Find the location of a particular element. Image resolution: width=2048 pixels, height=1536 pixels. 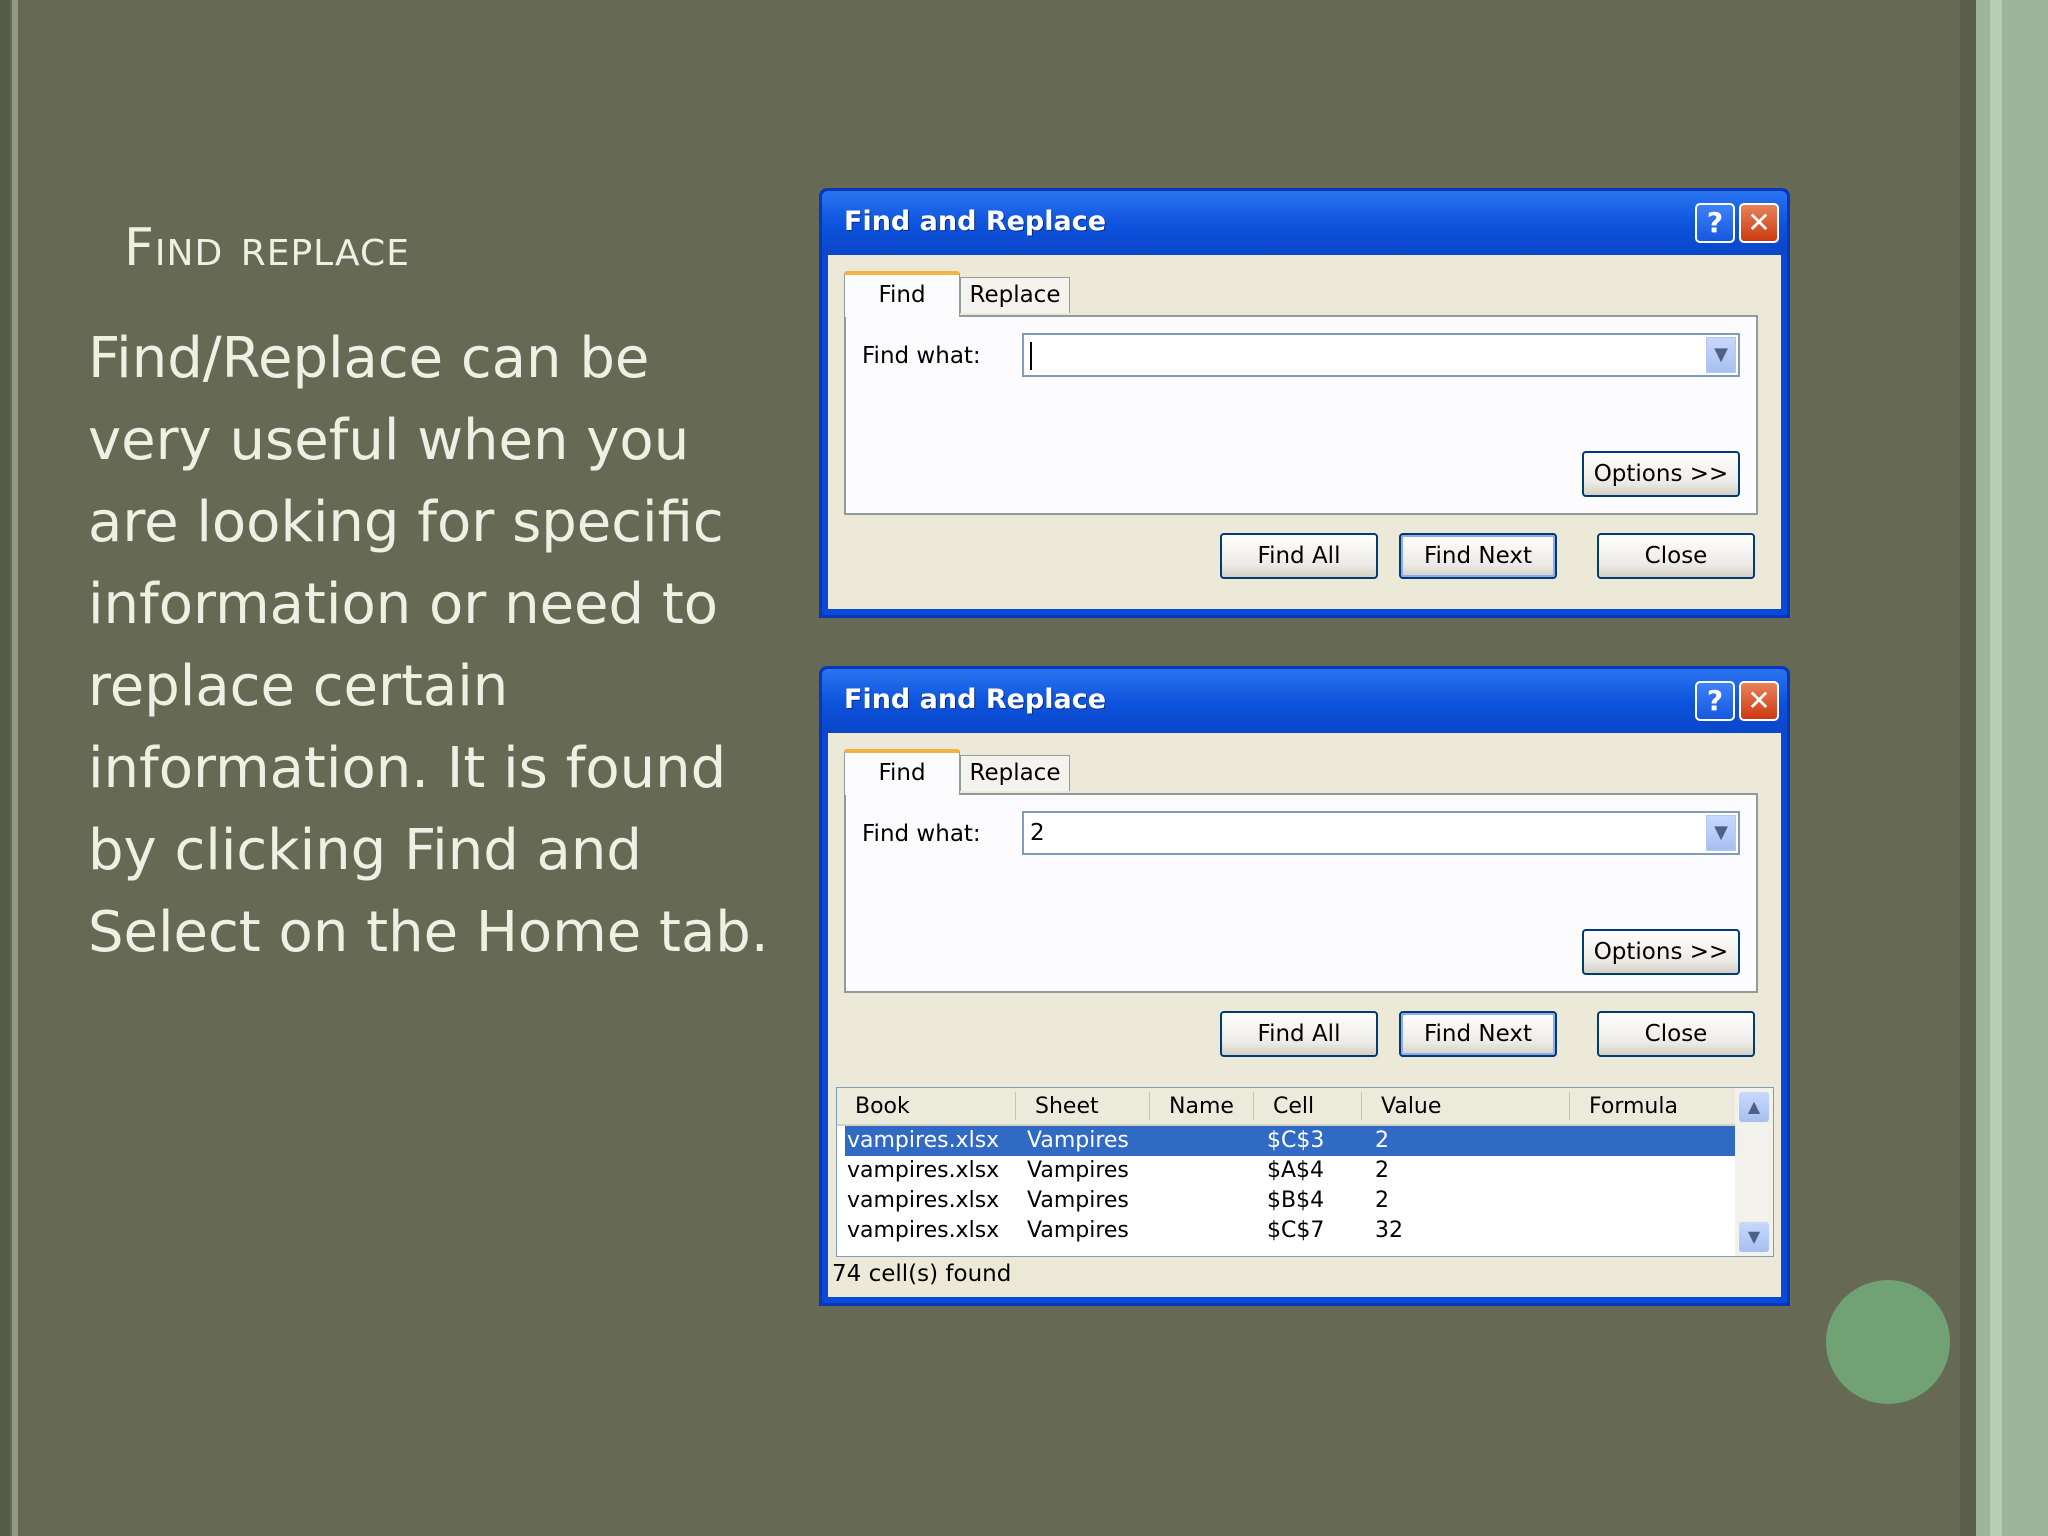

right-border-stripe-accent is located at coordinates (1996, 768).